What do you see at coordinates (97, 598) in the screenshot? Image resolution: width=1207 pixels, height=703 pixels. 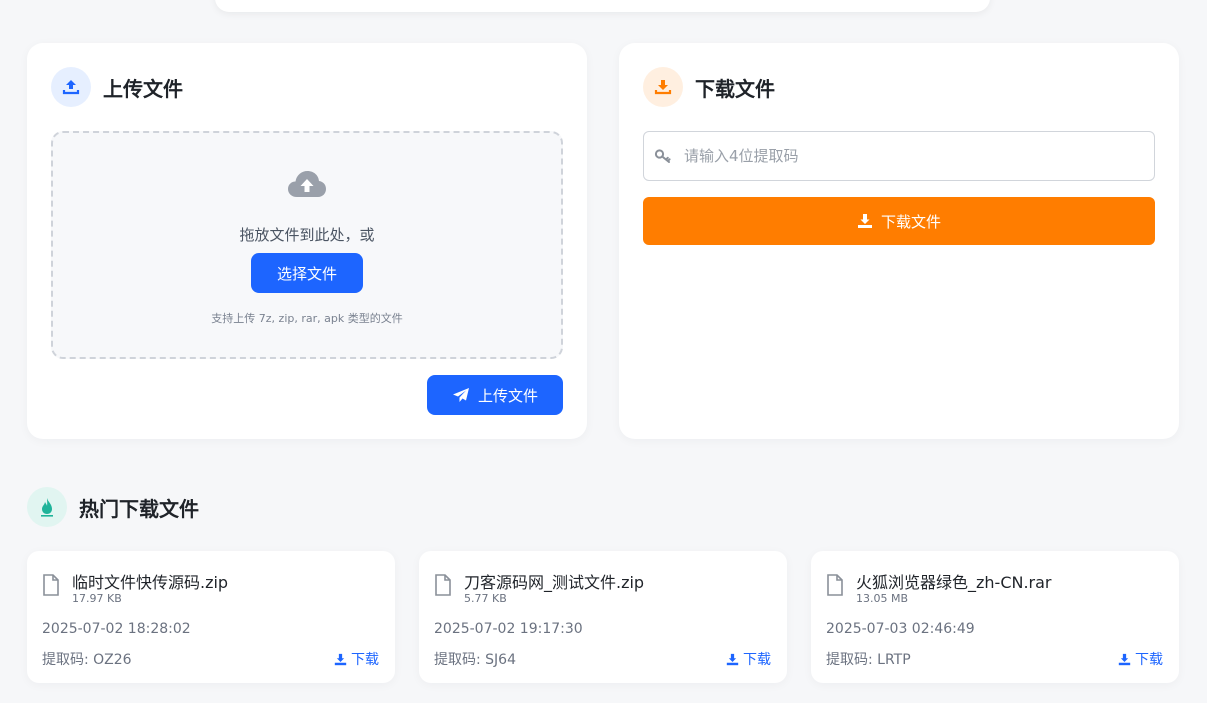 I see `file-size: 17.97 KB` at bounding box center [97, 598].